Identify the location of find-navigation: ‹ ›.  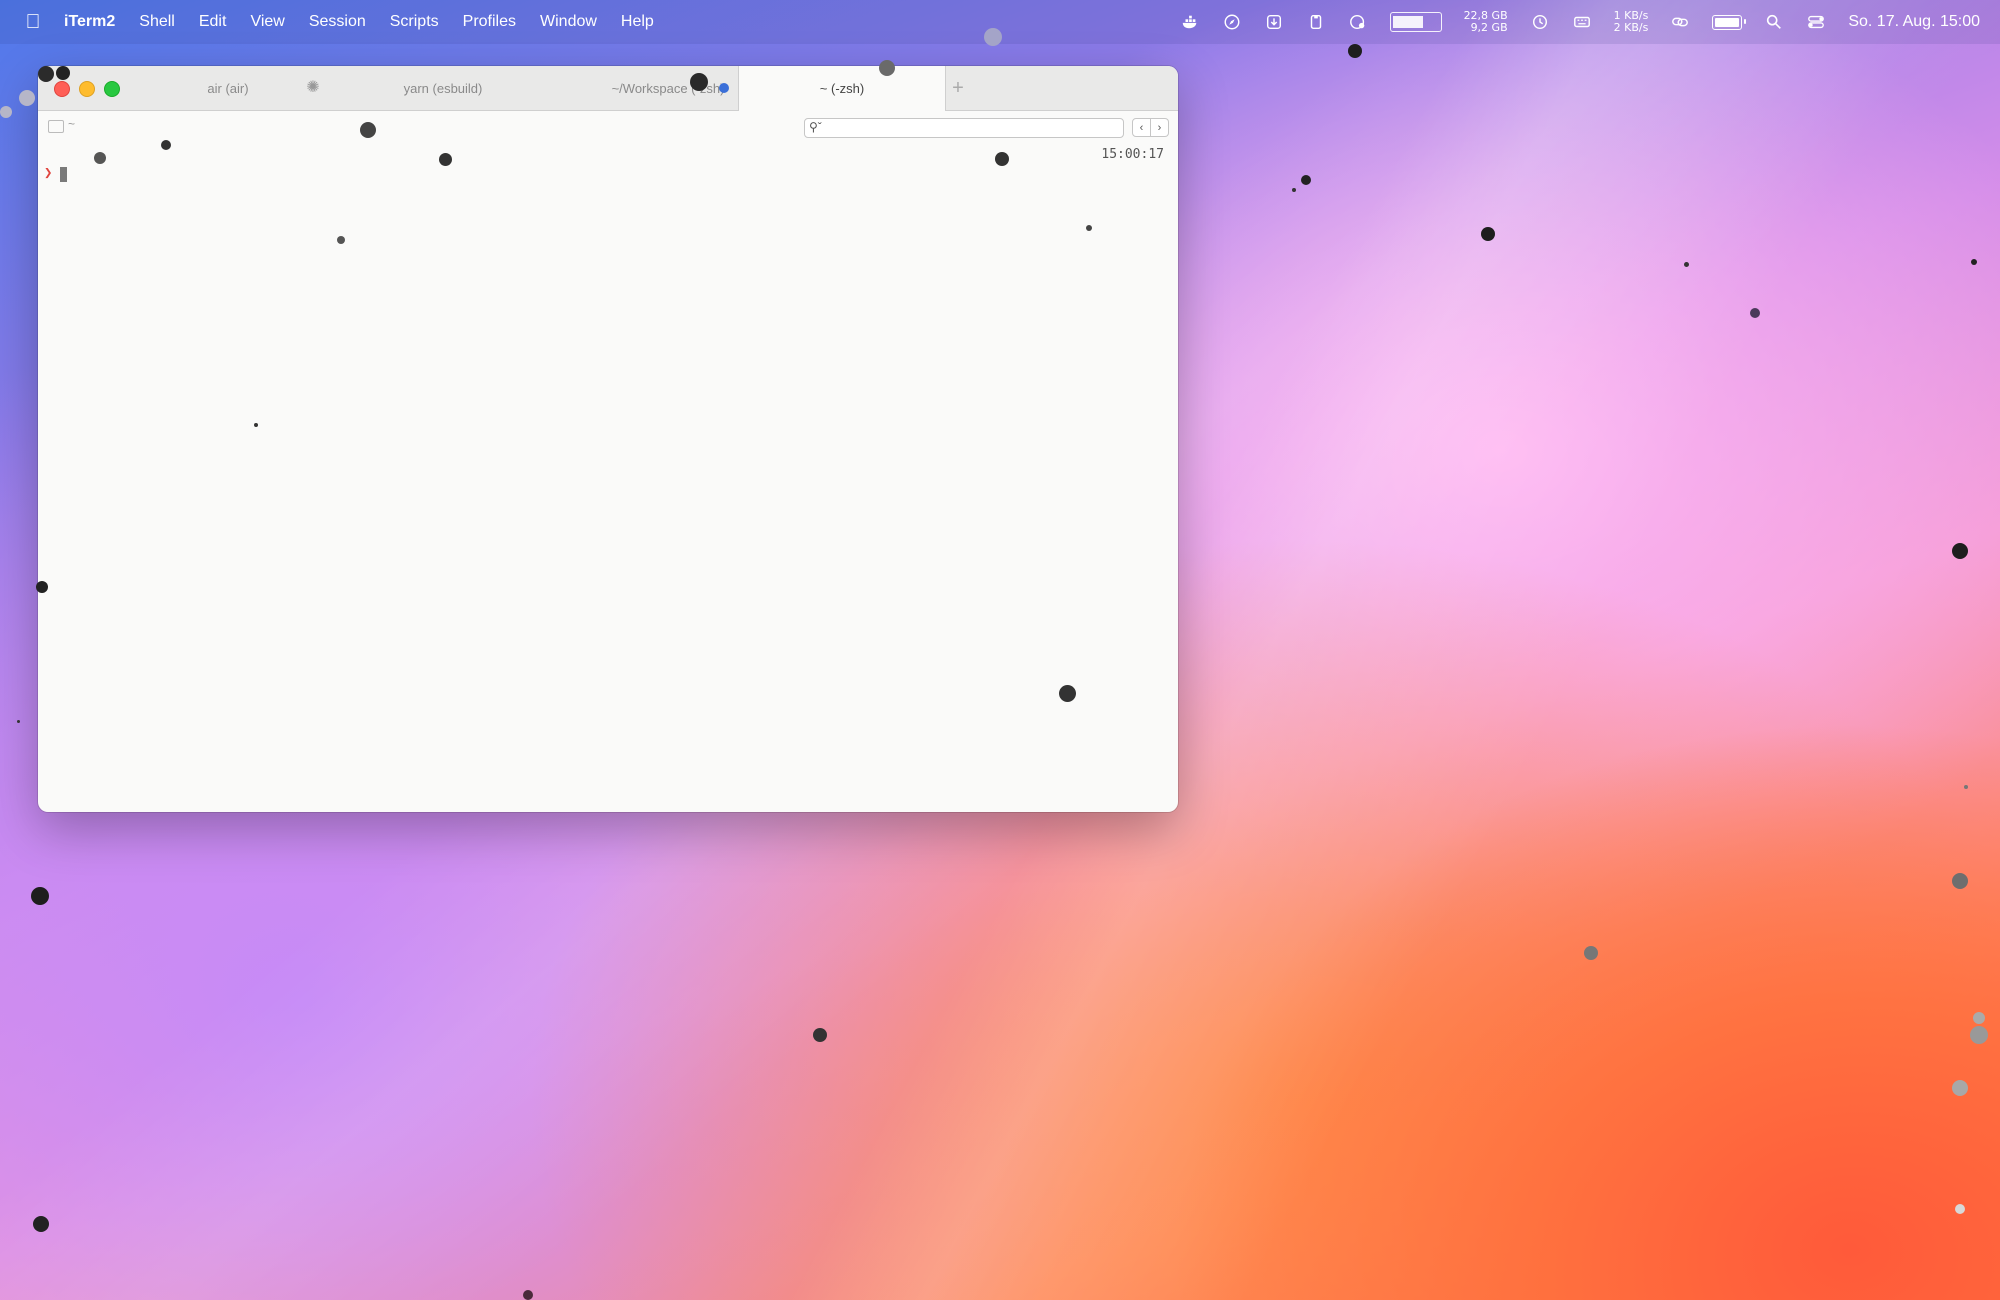
(1150, 127).